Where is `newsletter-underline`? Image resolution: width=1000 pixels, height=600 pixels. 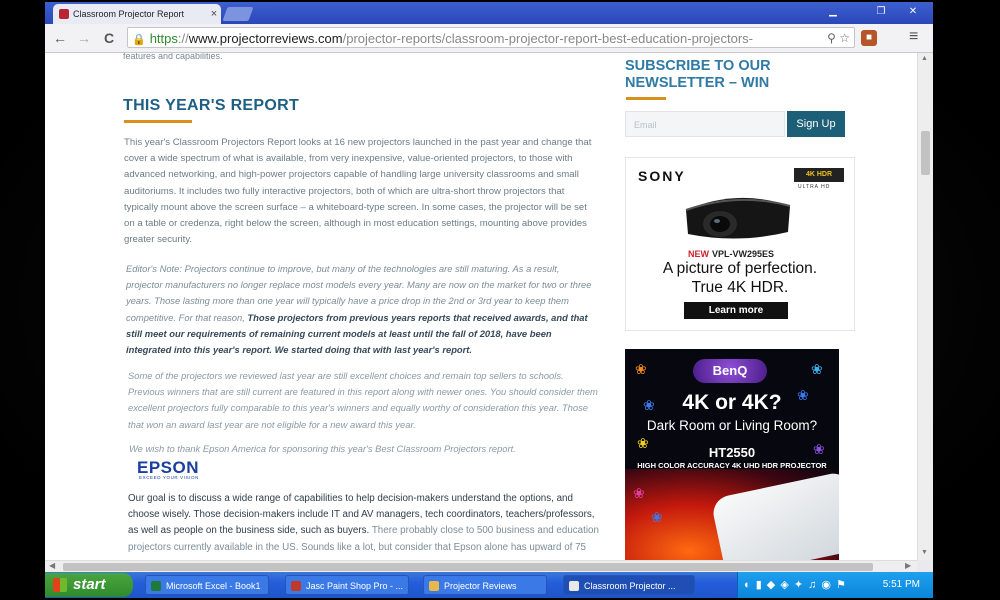
newsletter-underline is located at coordinates (646, 98).